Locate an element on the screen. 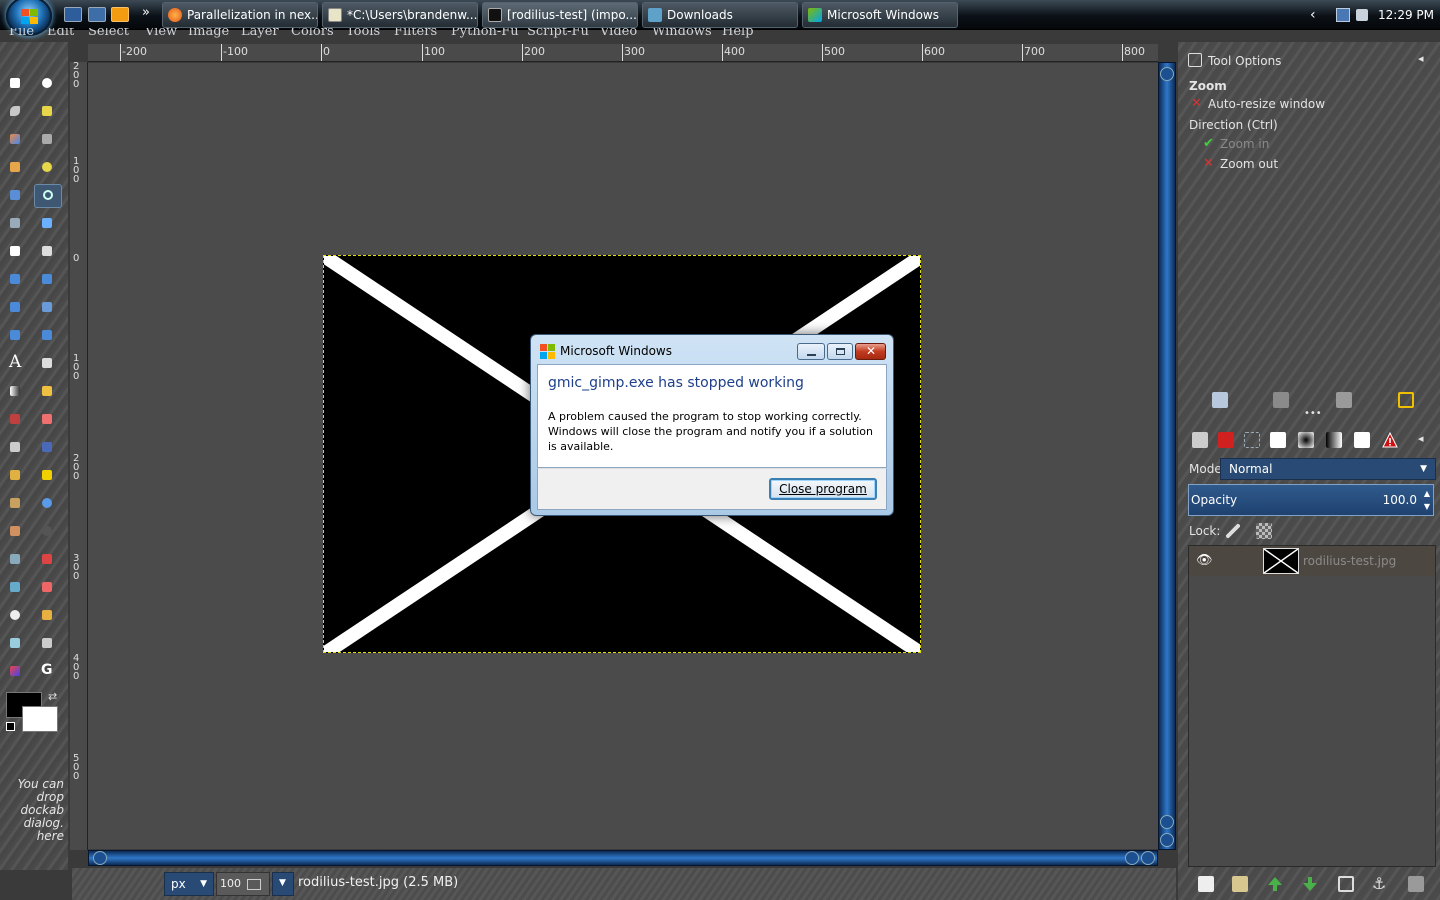  zoom-input: 100 % is located at coordinates (243, 886).